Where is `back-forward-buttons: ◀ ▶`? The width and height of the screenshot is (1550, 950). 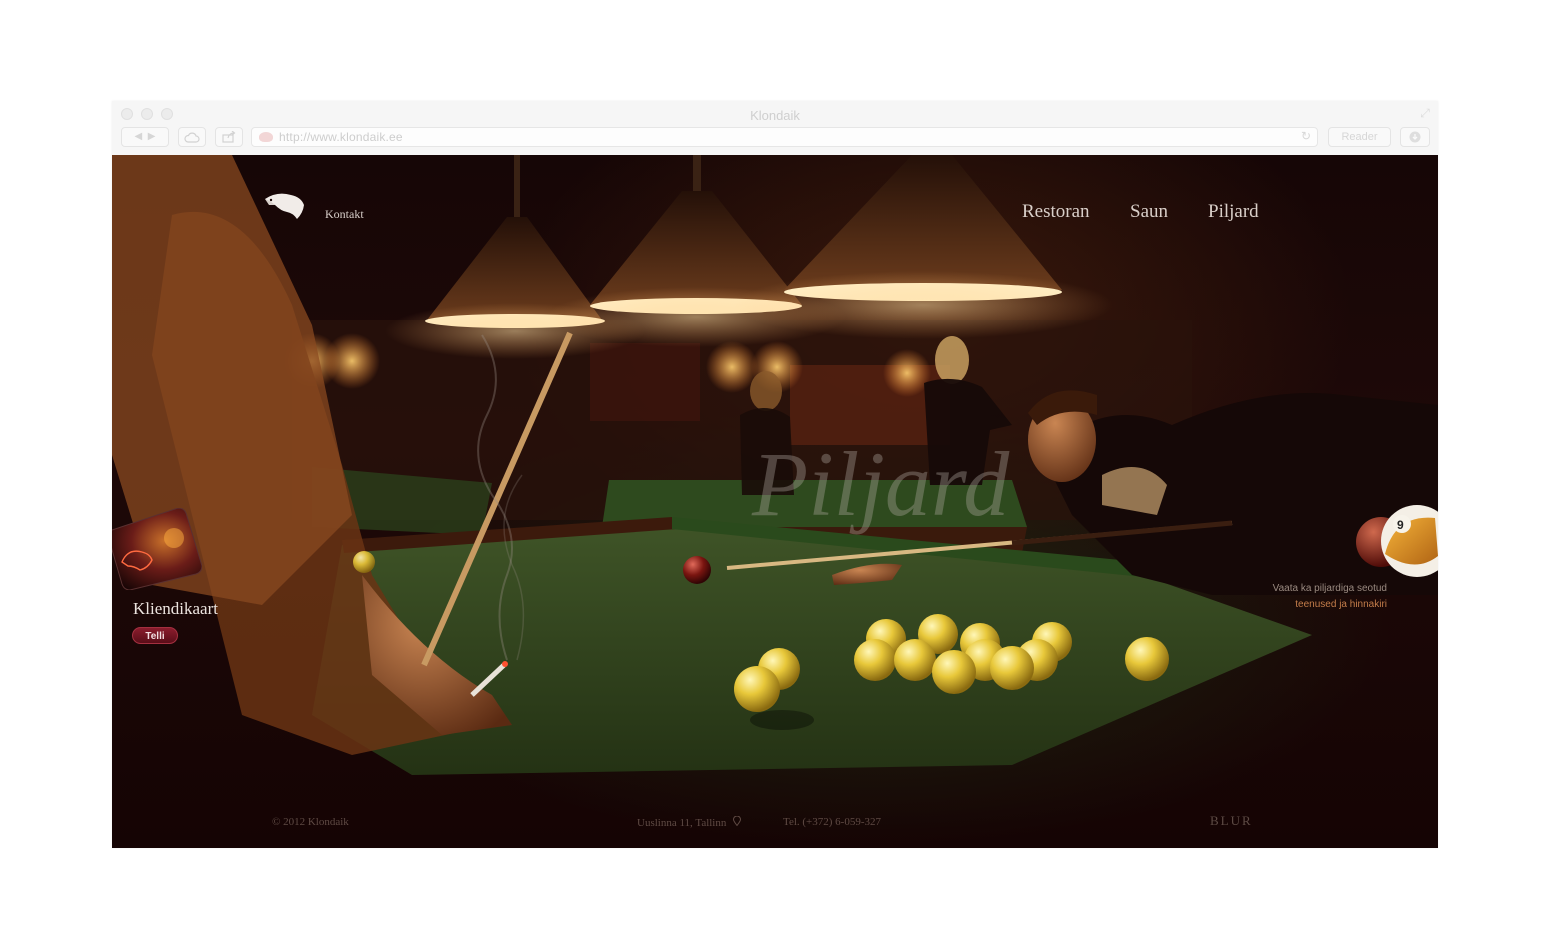
back-forward-buttons: ◀ ▶ is located at coordinates (145, 137).